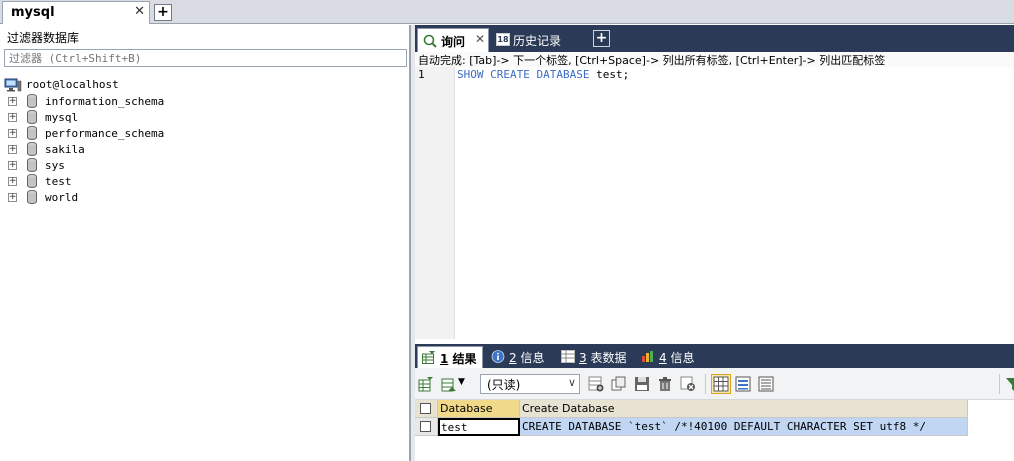 This screenshot has height=461, width=1014. Describe the element at coordinates (714, 356) in the screenshot. I see `result-tab-bar: 1 结果 2 信息 3 表数据 4 信息` at that location.